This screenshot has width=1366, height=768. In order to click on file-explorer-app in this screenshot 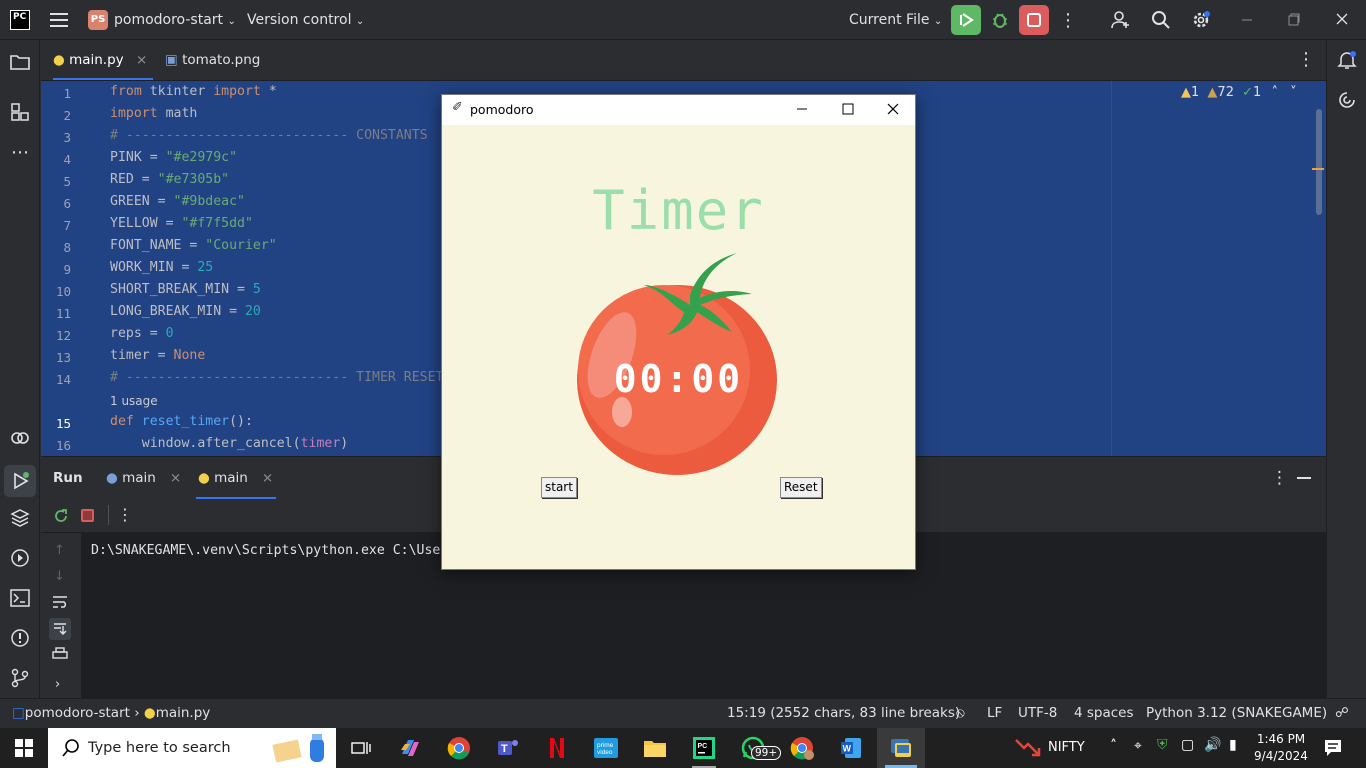, I will do `click(655, 748)`.